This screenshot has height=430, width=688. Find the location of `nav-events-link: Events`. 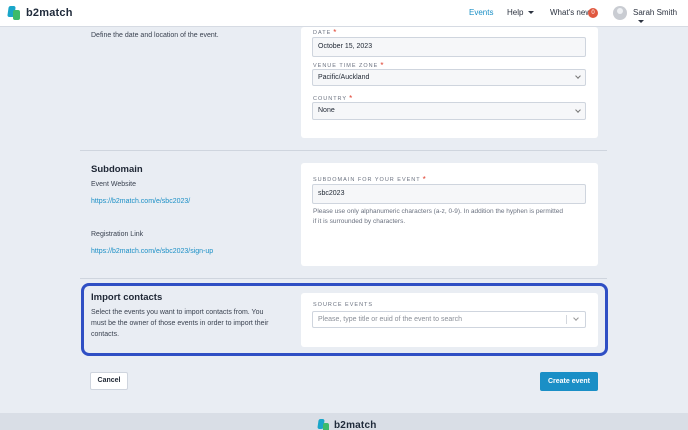

nav-events-link: Events is located at coordinates (481, 12).